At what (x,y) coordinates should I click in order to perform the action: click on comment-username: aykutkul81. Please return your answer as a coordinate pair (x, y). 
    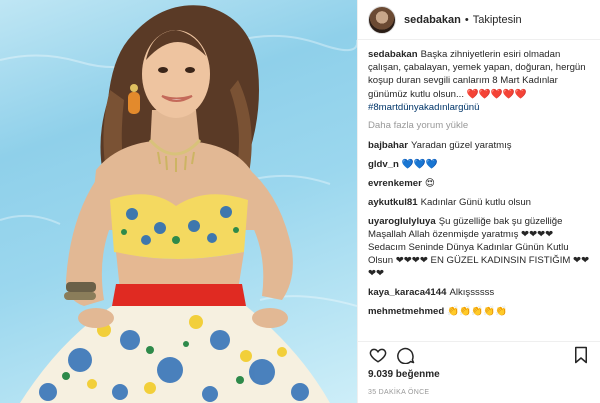
    Looking at the image, I should click on (393, 202).